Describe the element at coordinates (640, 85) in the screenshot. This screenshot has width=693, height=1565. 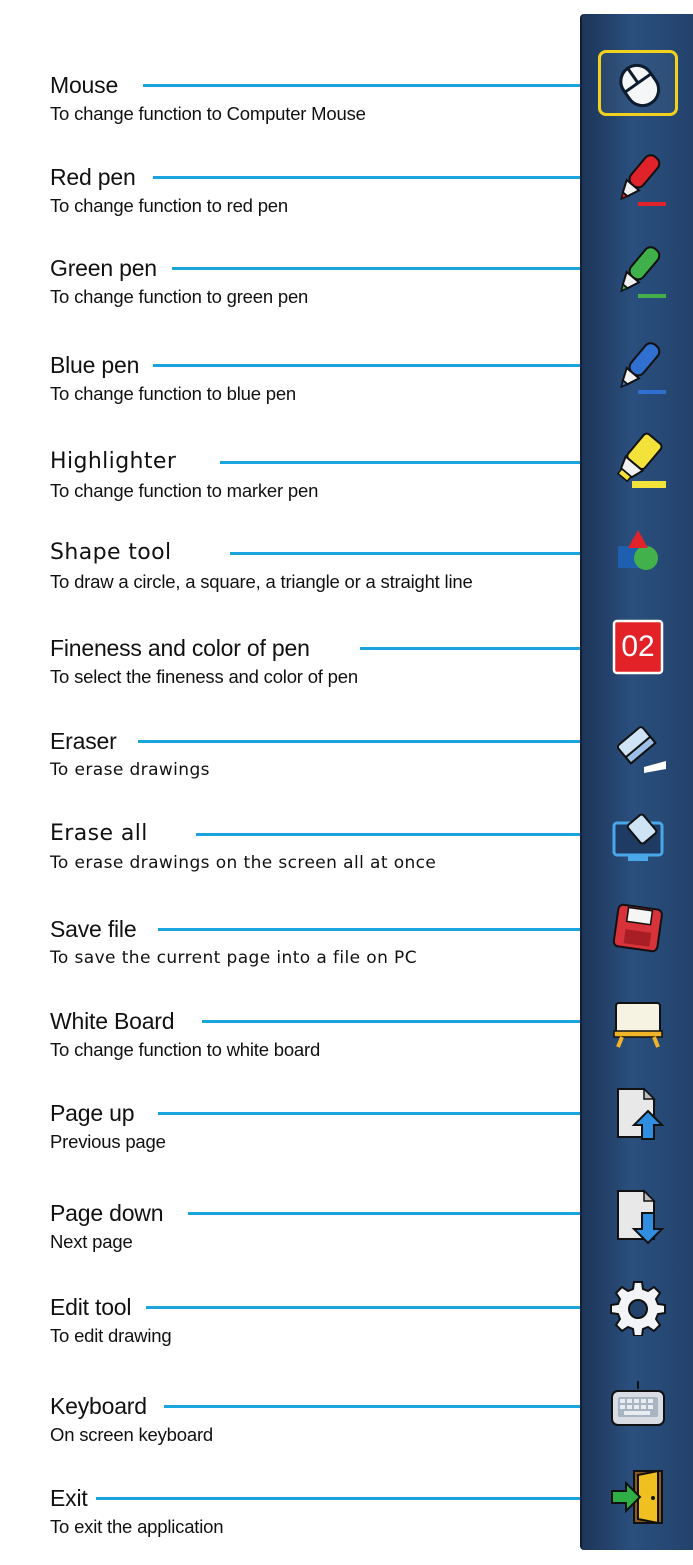
I see `mouse-icon` at that location.